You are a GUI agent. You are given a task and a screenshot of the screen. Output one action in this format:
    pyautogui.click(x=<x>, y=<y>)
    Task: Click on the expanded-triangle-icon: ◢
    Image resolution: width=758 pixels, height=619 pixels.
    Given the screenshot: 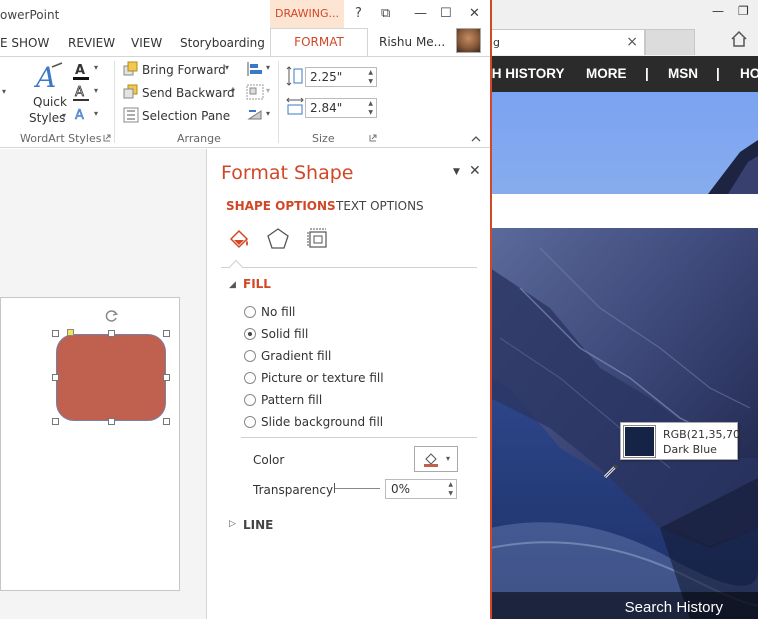 What is the action you would take?
    pyautogui.click(x=232, y=285)
    